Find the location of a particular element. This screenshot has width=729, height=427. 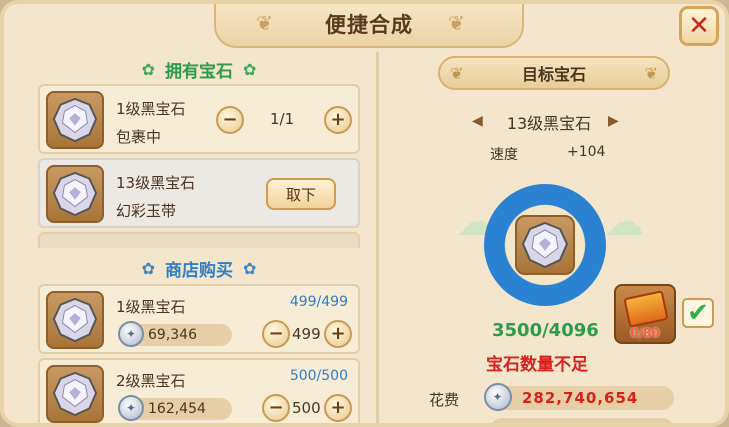

cost-display: ✦ 282,740,654 is located at coordinates (579, 397).